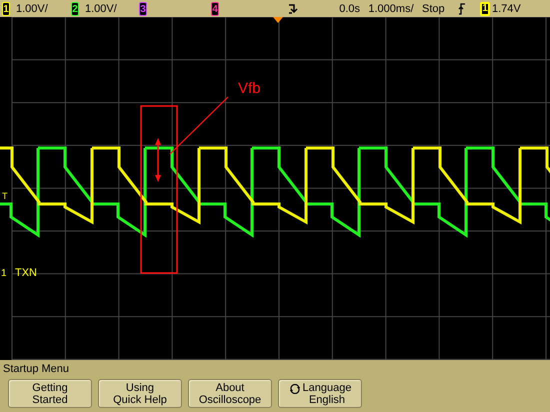  Describe the element at coordinates (293, 8) in the screenshot. I see `trigger-delay-icon` at that location.